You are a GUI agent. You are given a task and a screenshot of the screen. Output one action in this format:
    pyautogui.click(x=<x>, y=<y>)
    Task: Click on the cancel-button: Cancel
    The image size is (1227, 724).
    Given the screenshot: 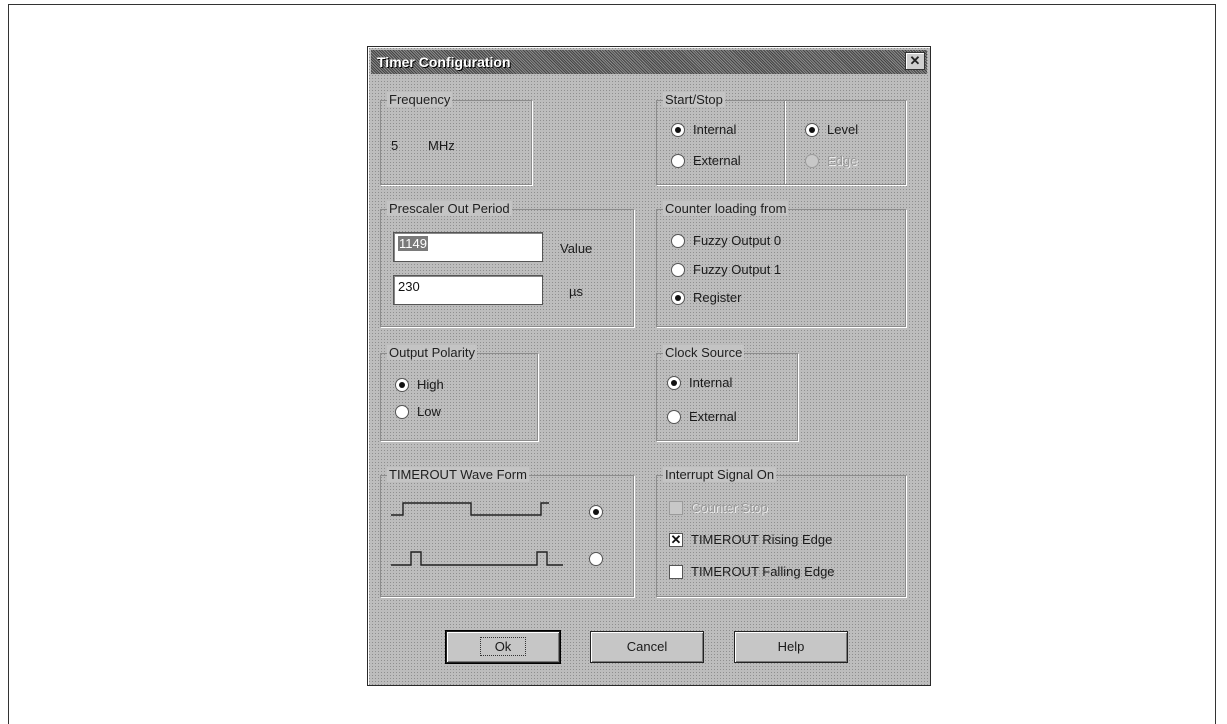 What is the action you would take?
    pyautogui.click(x=647, y=647)
    